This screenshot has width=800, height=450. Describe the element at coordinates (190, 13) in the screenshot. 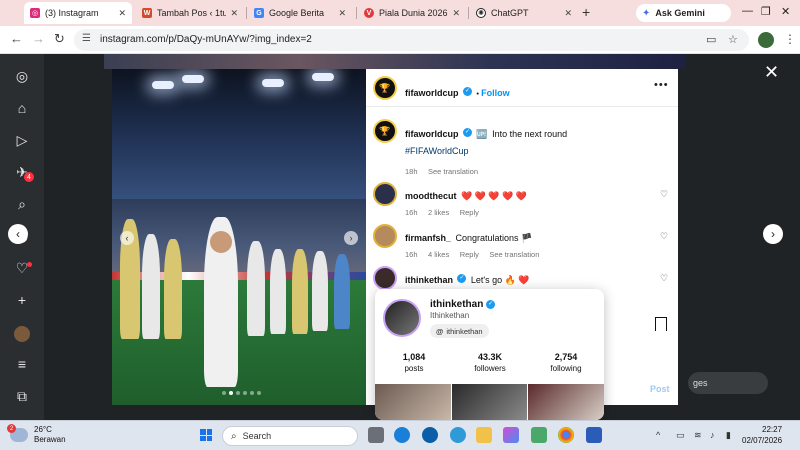

I see `tab-wordpress: W Tambah Pos ‹ 1tulah ✕` at that location.